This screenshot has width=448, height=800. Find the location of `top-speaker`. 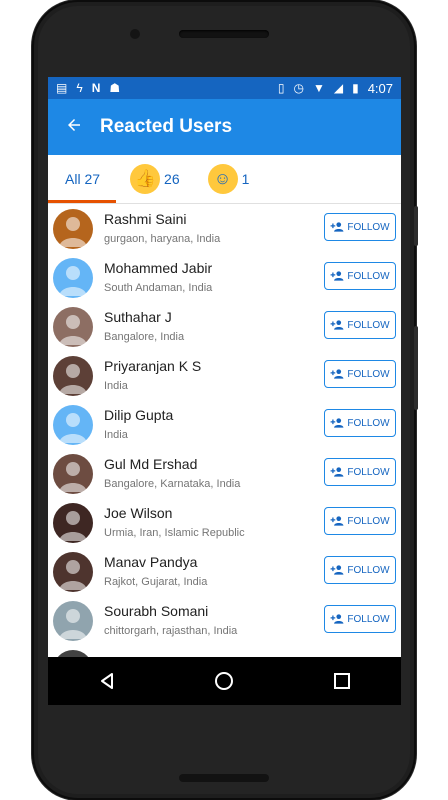

top-speaker is located at coordinates (224, 34).